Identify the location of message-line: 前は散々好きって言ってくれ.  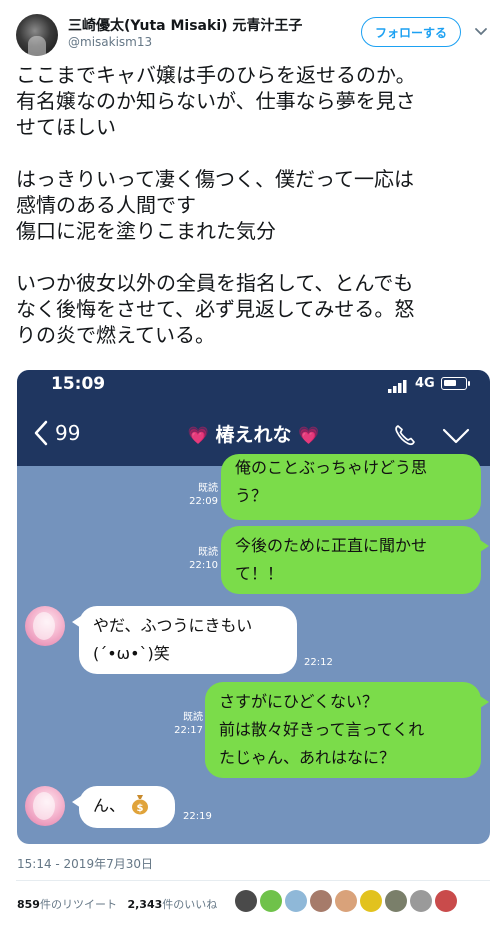
(322, 729).